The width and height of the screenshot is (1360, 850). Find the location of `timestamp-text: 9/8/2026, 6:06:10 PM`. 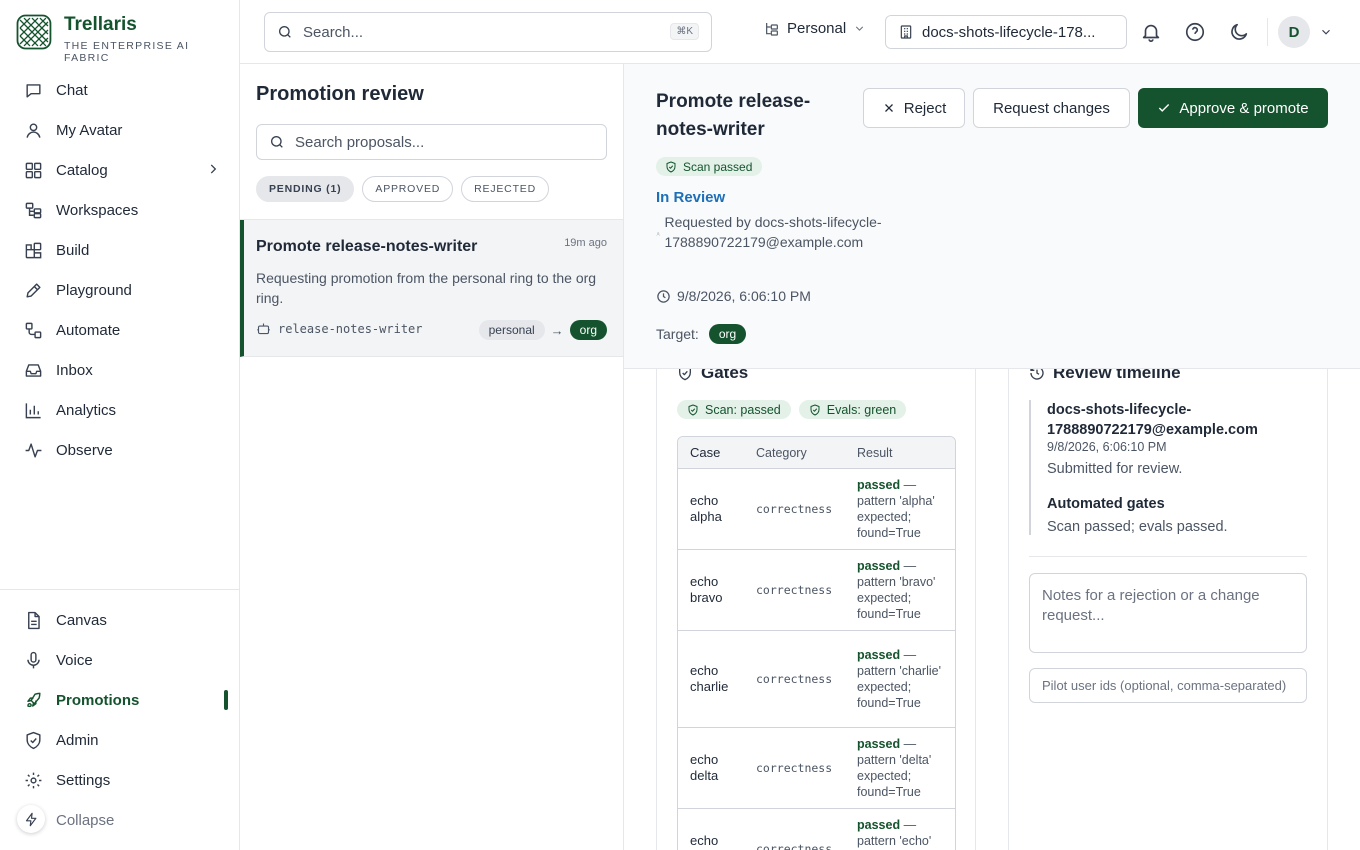

timestamp-text: 9/8/2026, 6:06:10 PM is located at coordinates (744, 296).